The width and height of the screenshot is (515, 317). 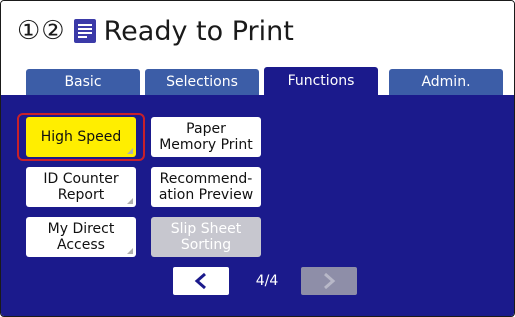 I want to click on high-speed-label: High Speed, so click(x=81, y=137).